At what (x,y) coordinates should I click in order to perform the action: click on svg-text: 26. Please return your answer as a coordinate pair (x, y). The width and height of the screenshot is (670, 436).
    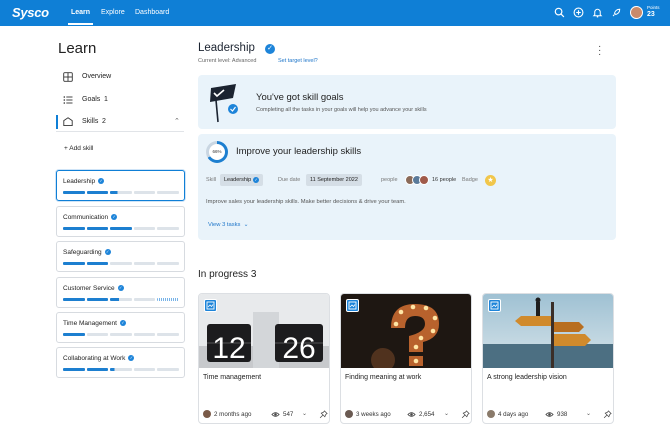
    Looking at the image, I should click on (298, 348).